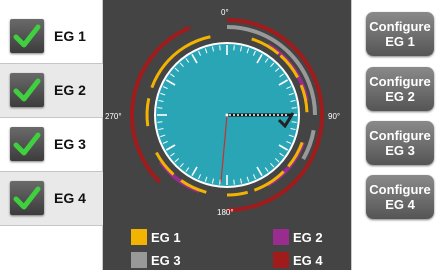  I want to click on eg-1-row: EG 1, so click(51, 37).